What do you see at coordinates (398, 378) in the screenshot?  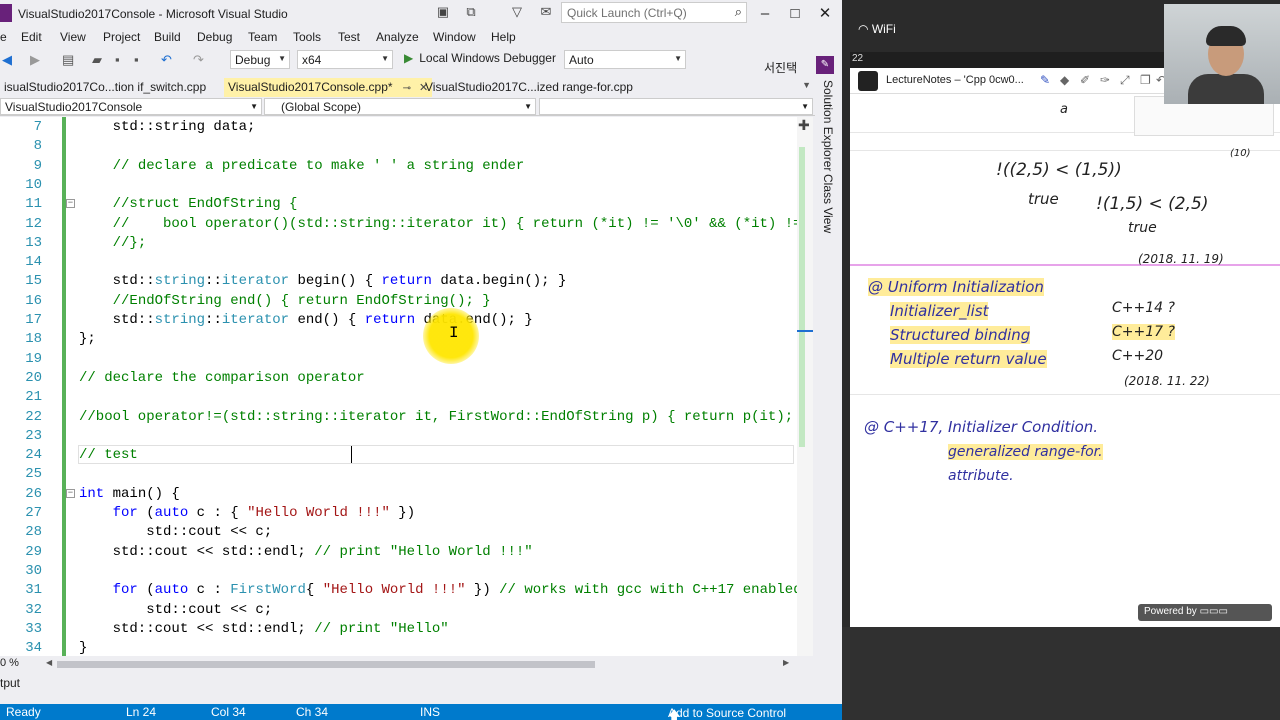 I see `code-line: 20 // declare the comparison operator` at bounding box center [398, 378].